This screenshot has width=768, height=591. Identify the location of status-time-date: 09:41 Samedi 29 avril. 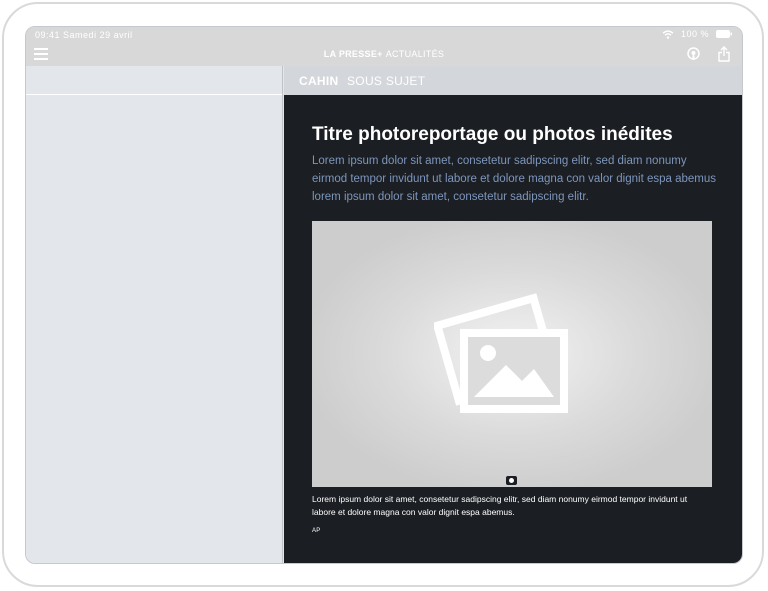
(84, 35).